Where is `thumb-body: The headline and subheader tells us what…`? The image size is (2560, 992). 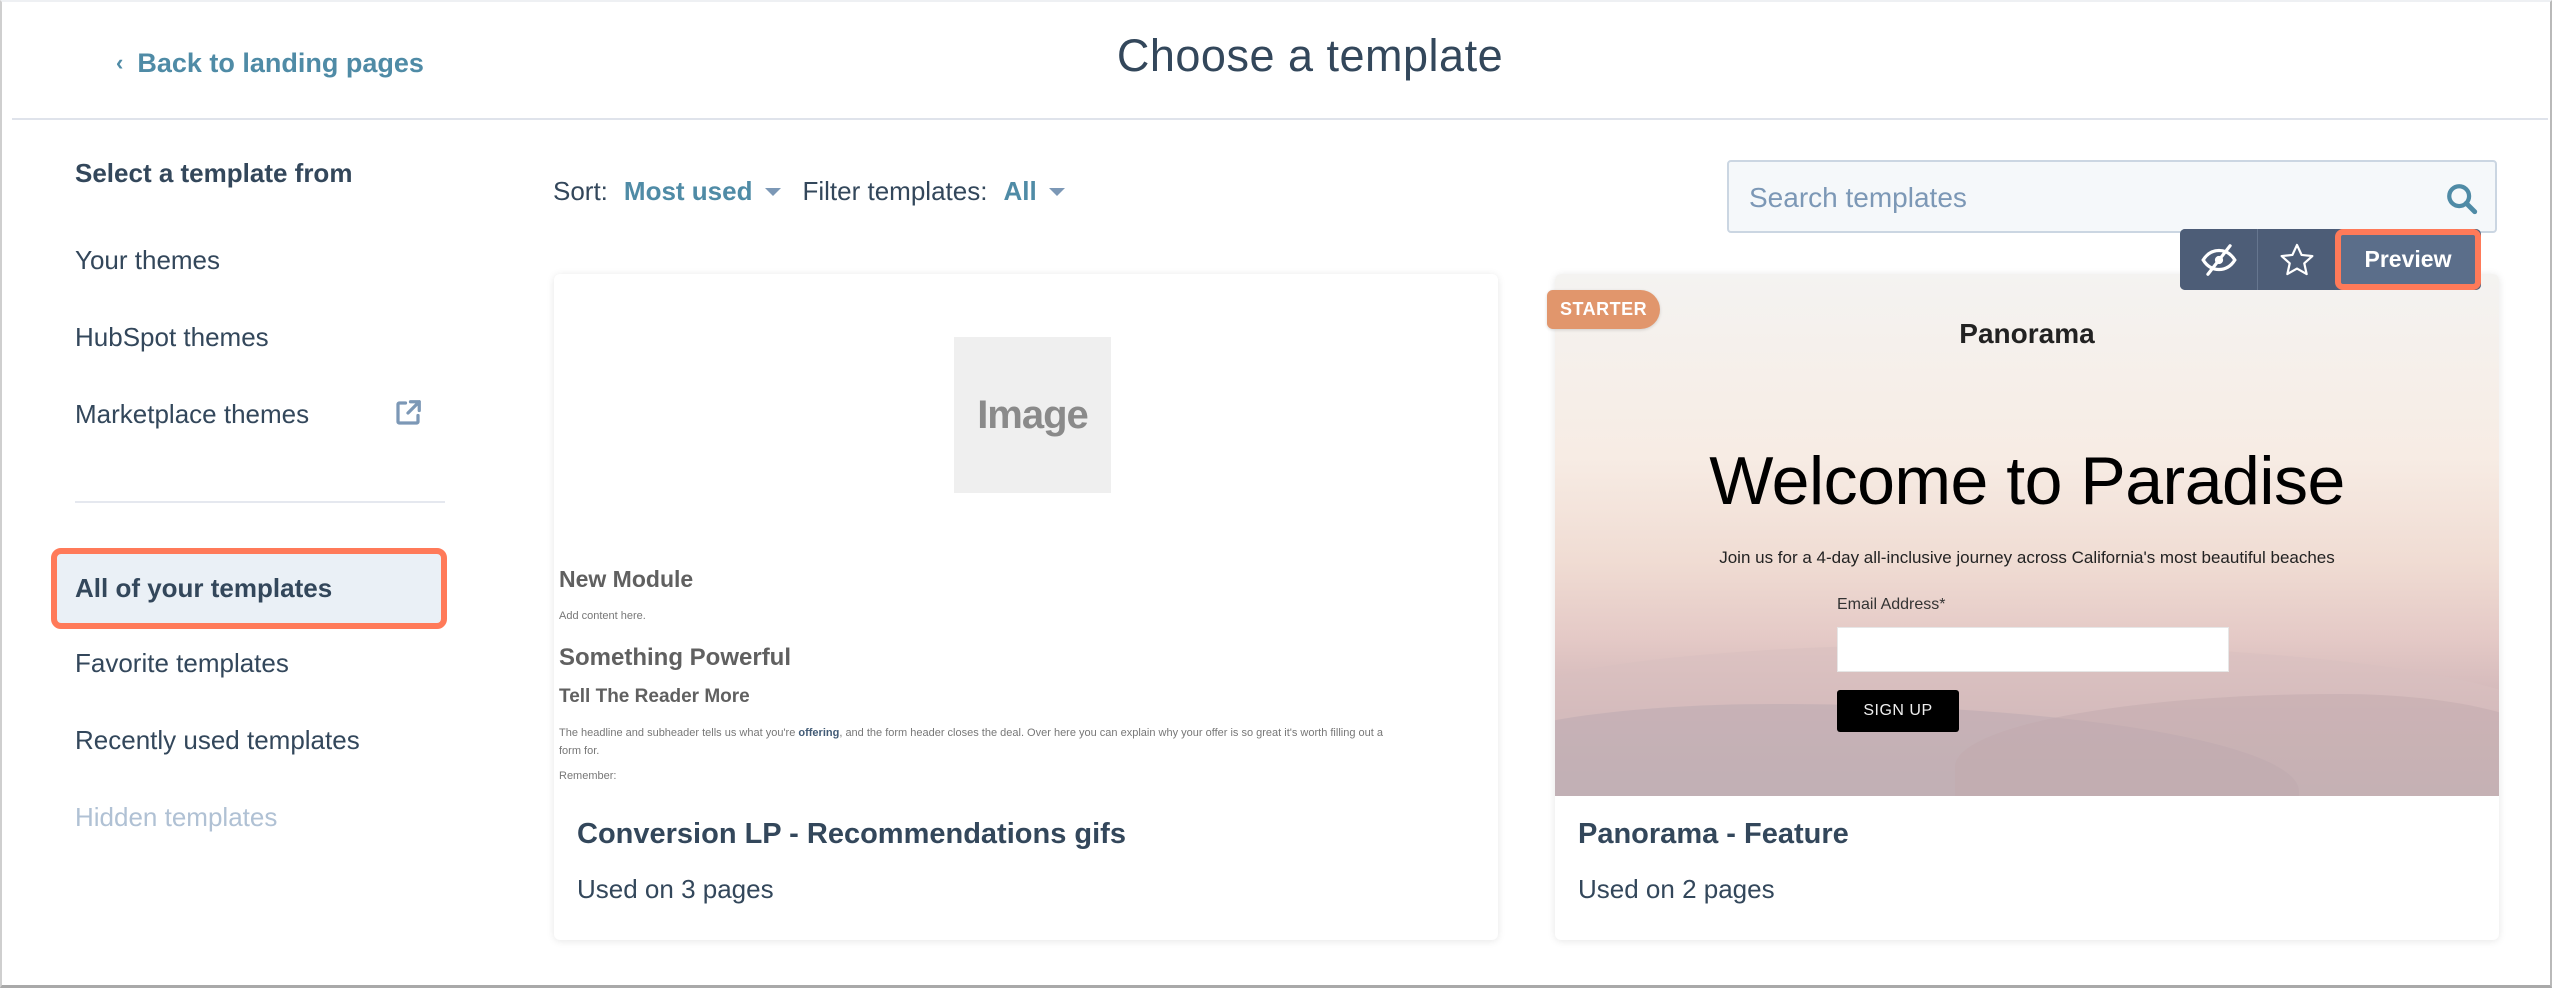
thumb-body: The headline and subheader tells us what… is located at coordinates (971, 742).